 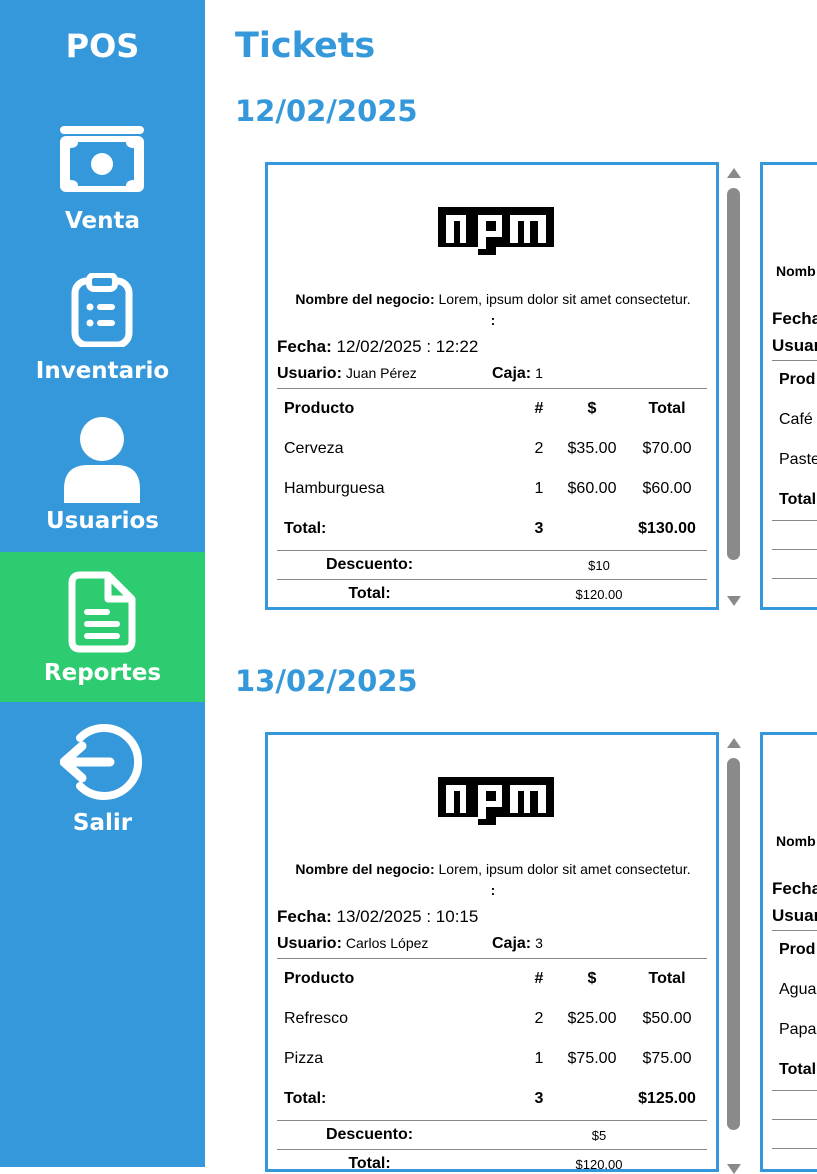 I want to click on sidebar-item-label: Reportes, so click(x=102, y=673).